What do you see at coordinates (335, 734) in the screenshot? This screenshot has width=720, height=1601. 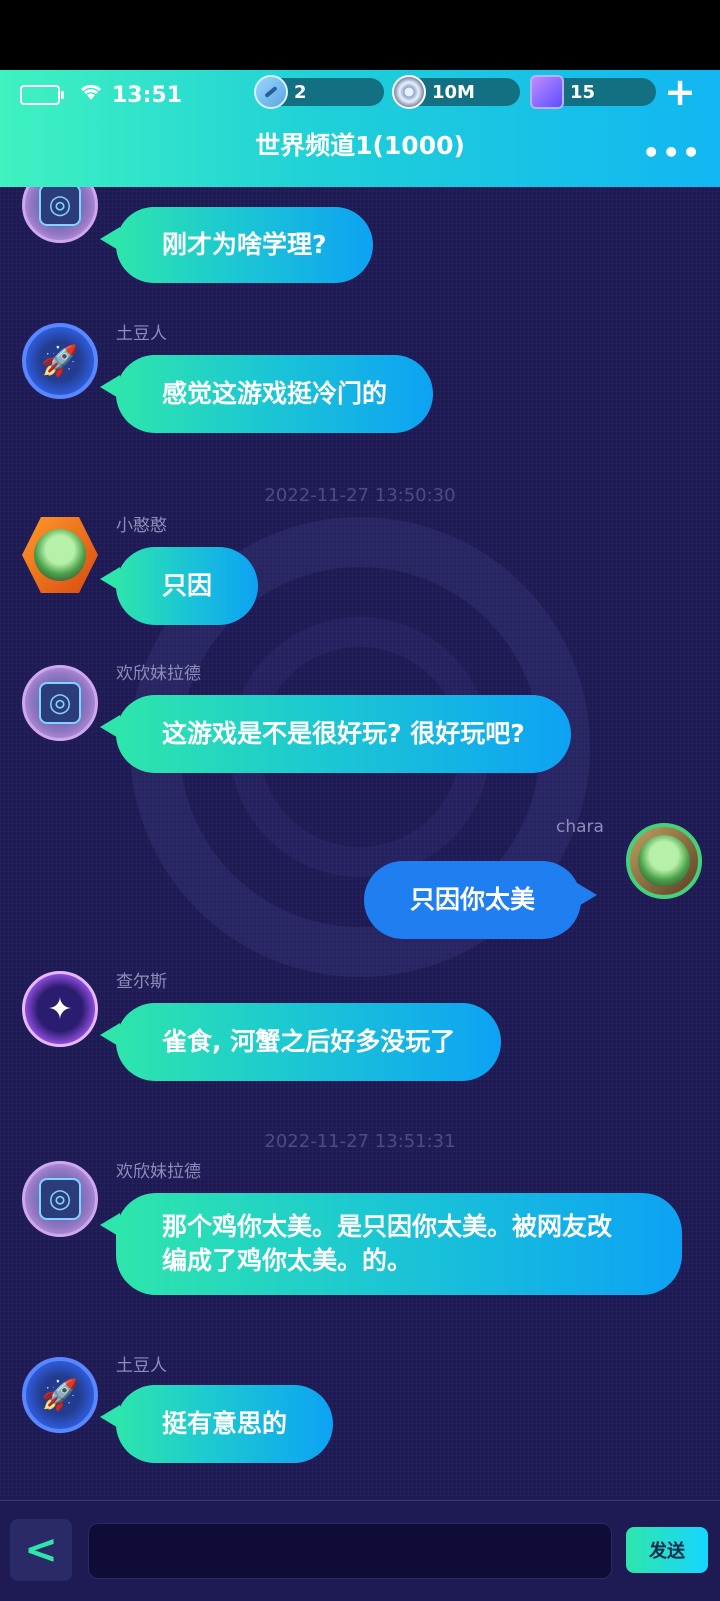 I see `message-bubble: 这游戏是不是很好玩? 很好玩吧?` at bounding box center [335, 734].